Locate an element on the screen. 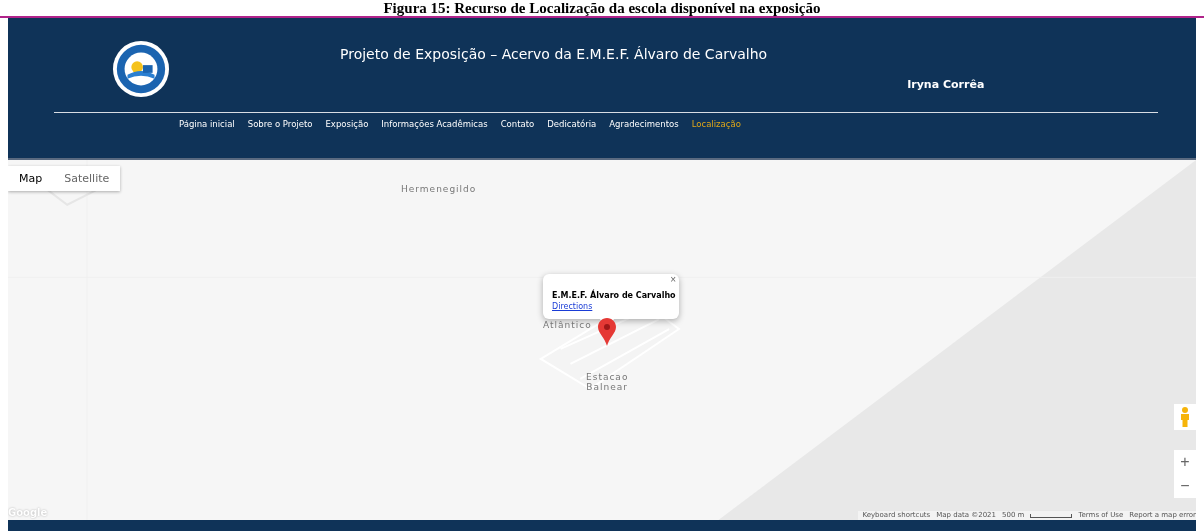  nav-link: Página inicial is located at coordinates (207, 124).